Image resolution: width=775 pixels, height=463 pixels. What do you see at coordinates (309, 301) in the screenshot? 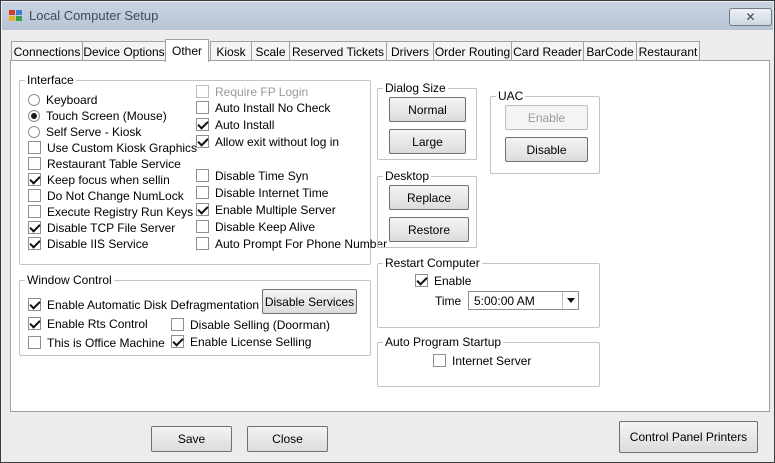
I see `disable-services-button: Disable Services` at bounding box center [309, 301].